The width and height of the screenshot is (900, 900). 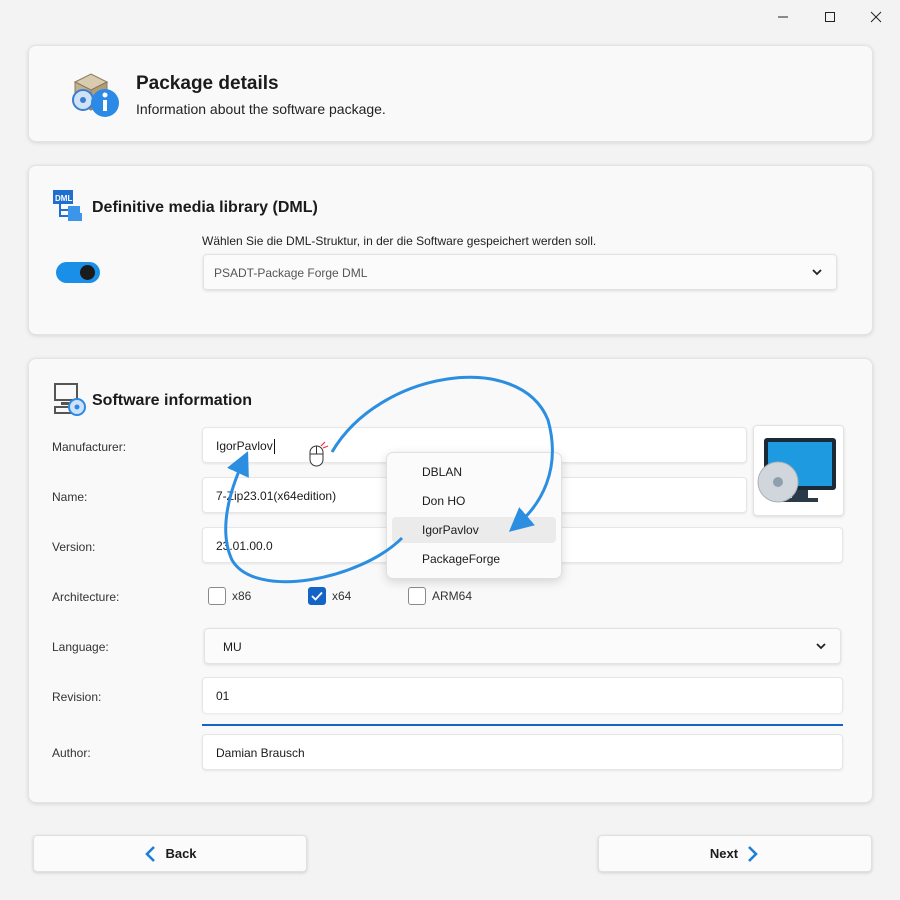 I want to click on dml-section-title: Definitive media library (DML), so click(x=205, y=207).